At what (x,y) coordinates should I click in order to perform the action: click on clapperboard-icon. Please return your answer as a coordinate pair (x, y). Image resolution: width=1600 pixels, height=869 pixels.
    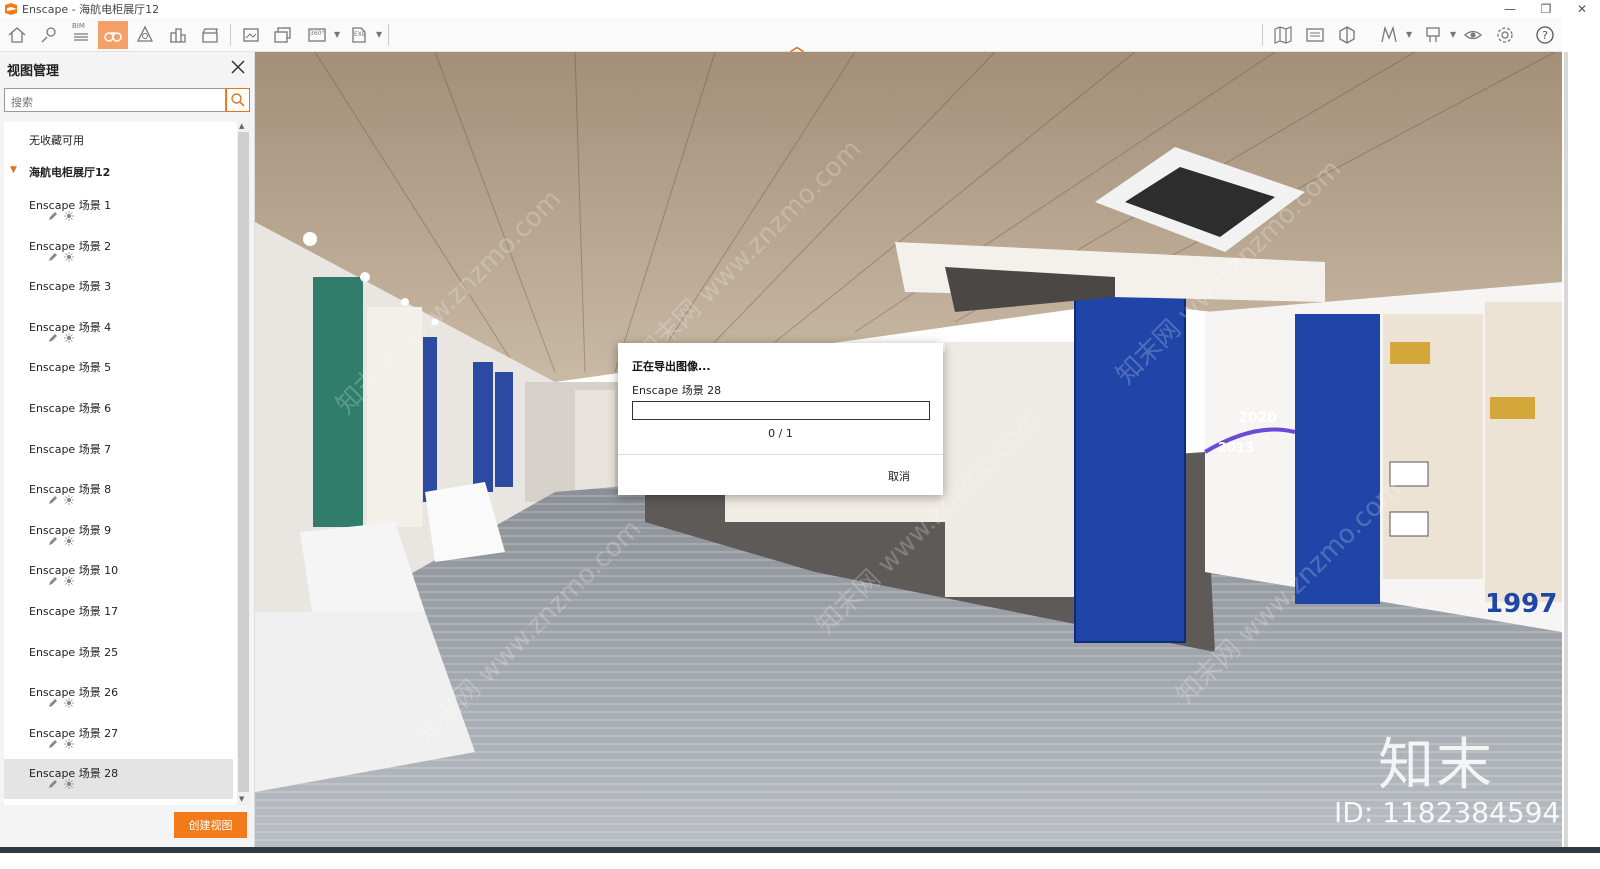
    Looking at the image, I should click on (210, 35).